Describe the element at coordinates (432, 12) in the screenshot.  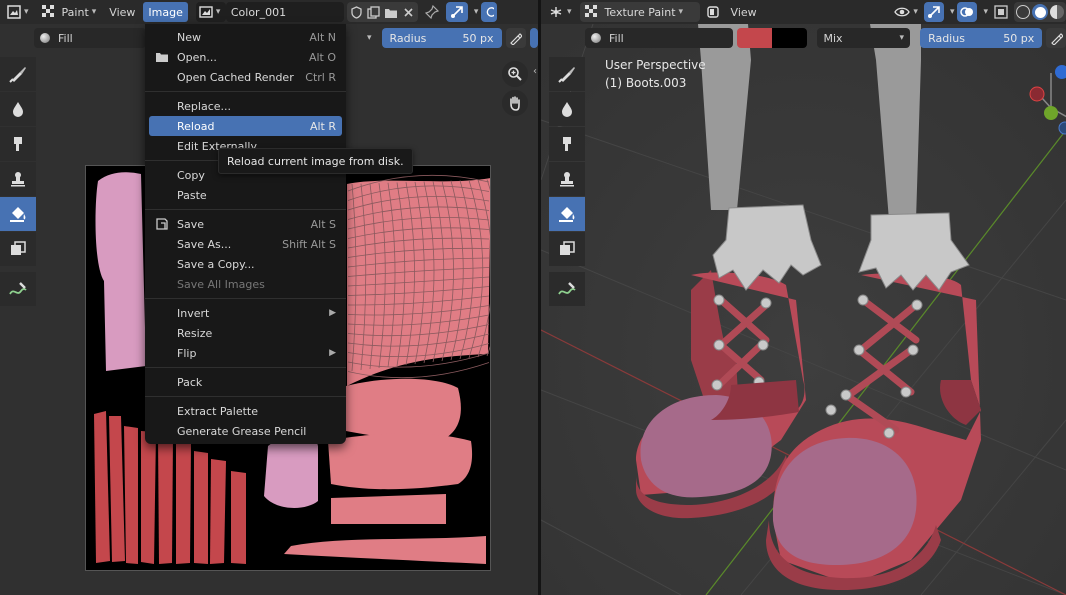
I see `pin-button` at that location.